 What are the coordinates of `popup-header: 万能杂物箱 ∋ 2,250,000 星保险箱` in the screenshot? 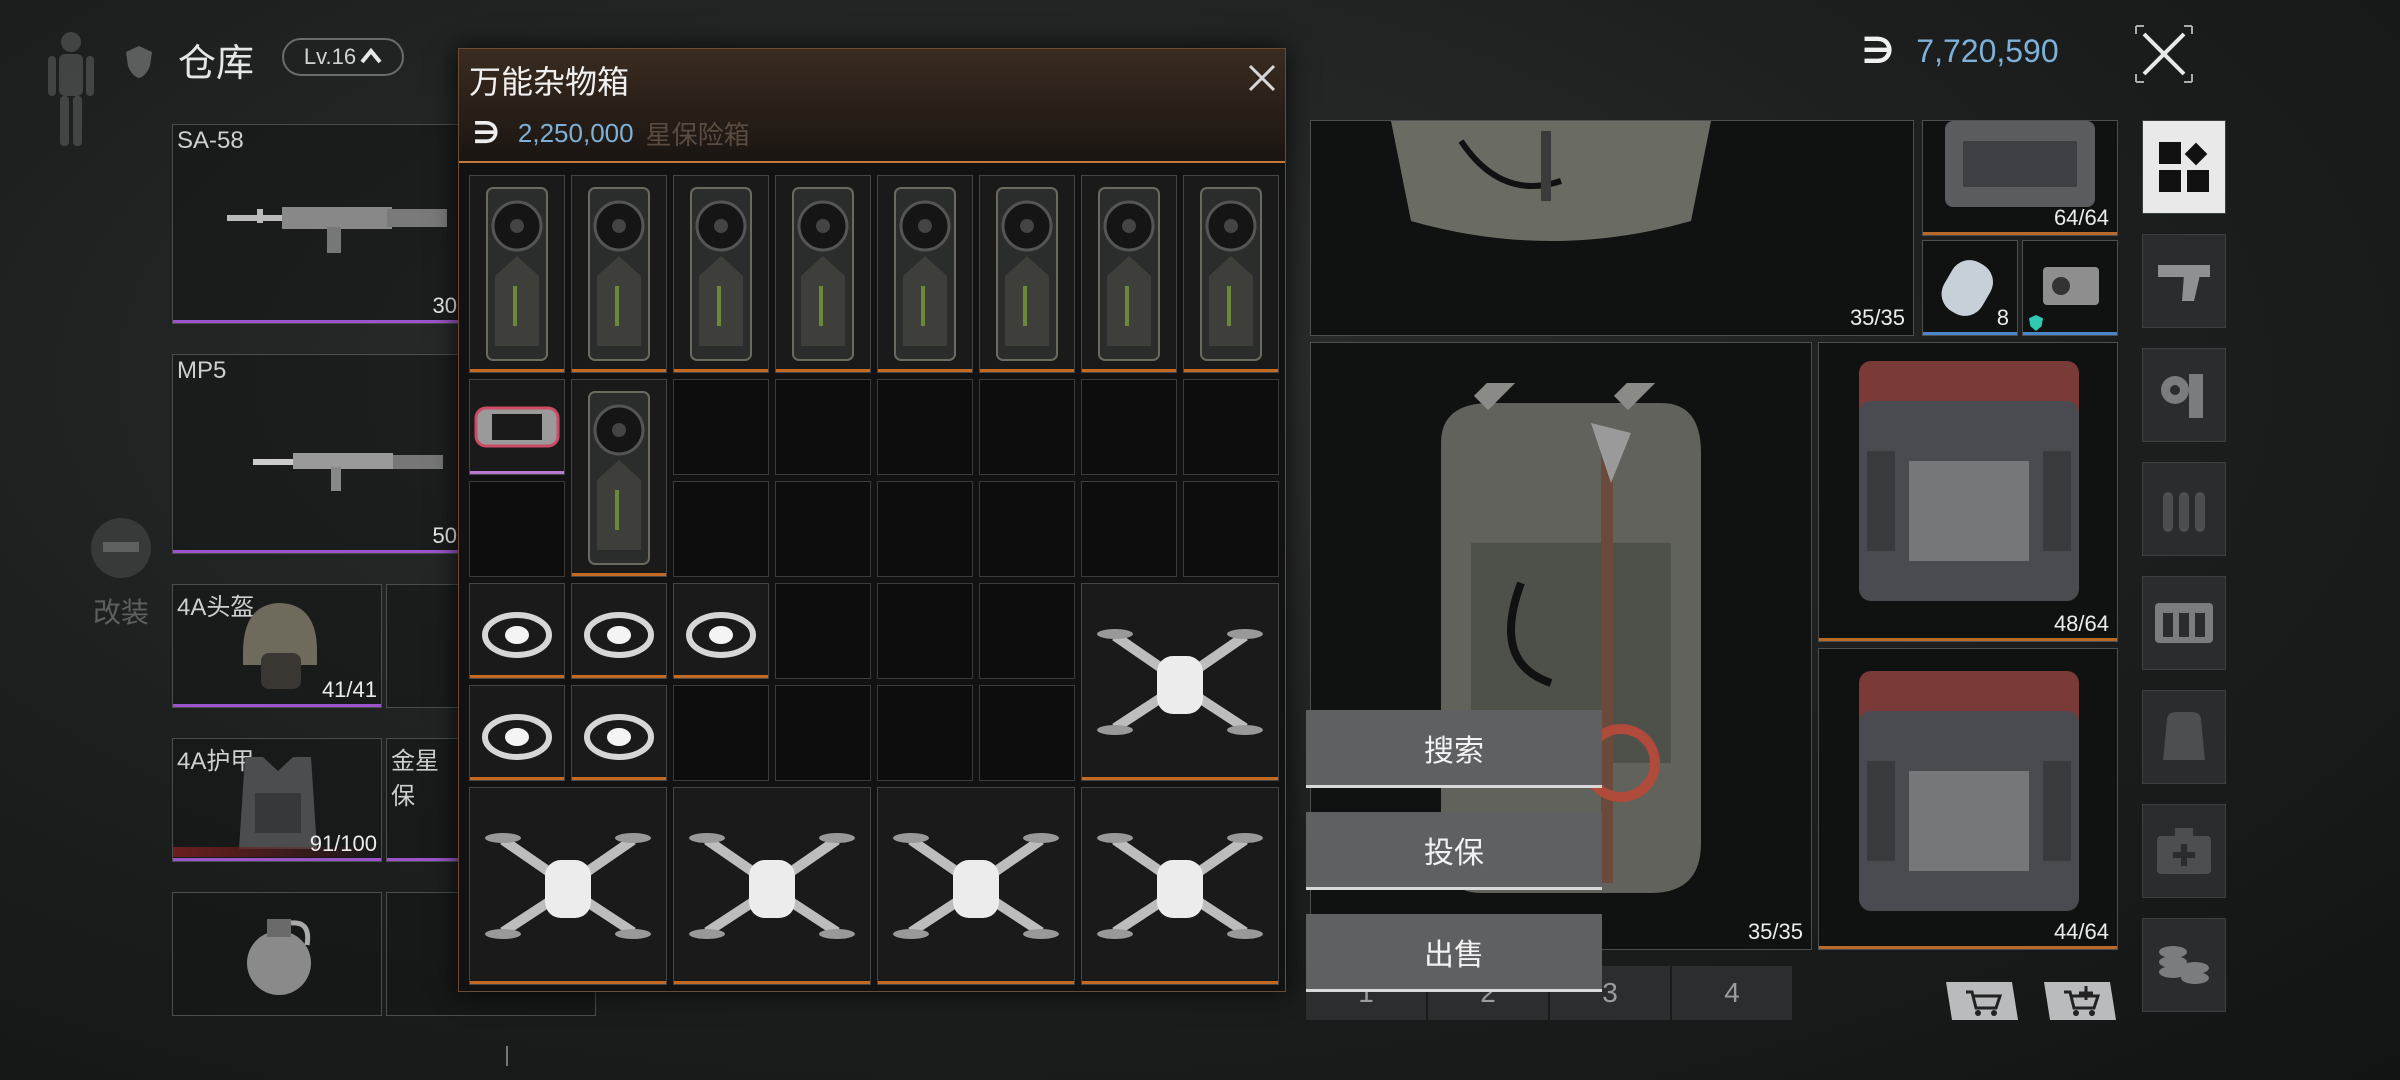 It's located at (872, 106).